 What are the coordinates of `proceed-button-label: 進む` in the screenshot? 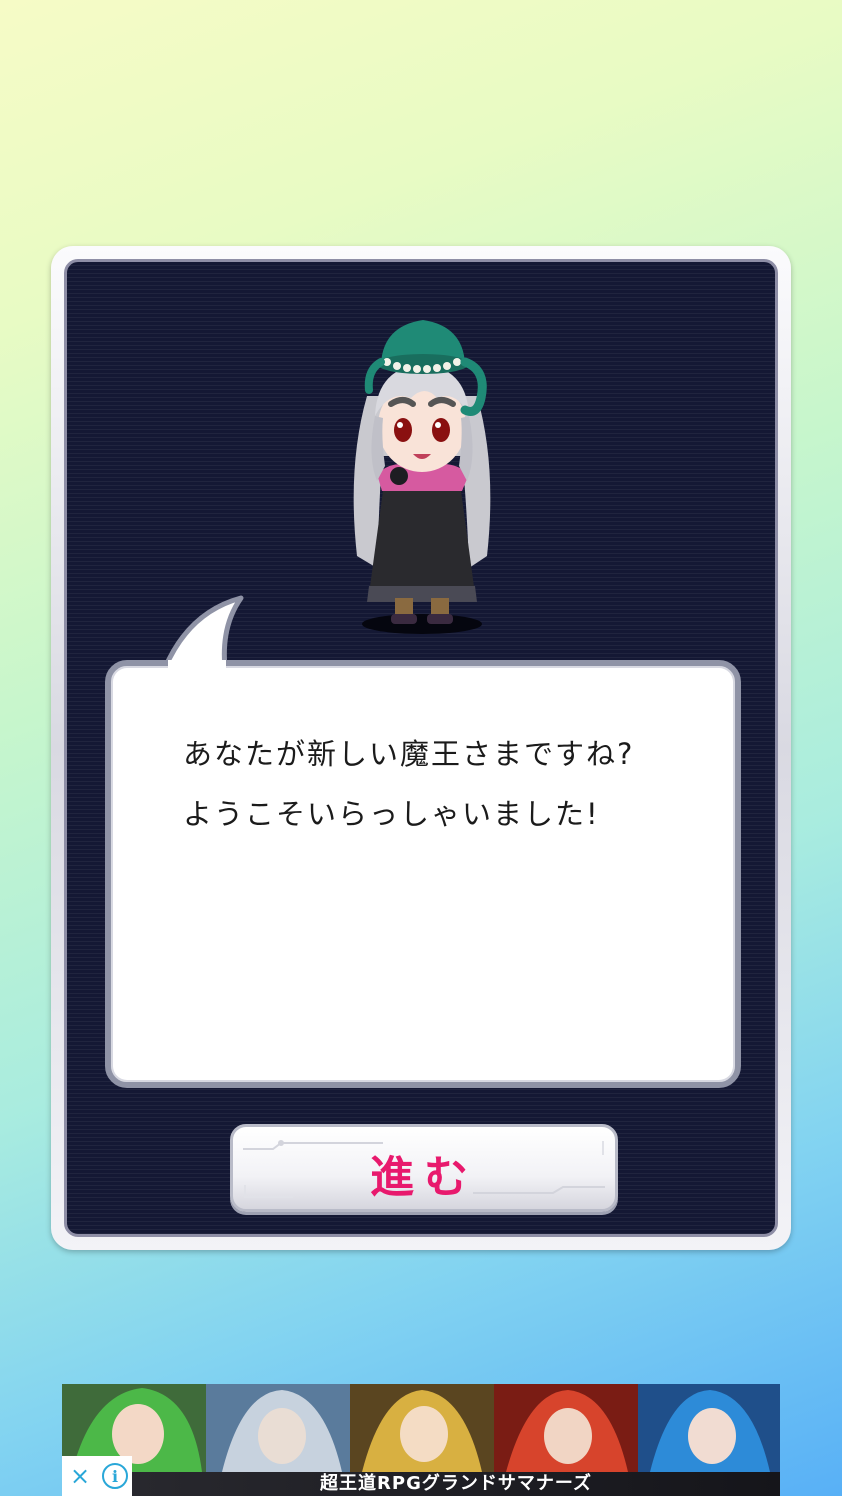 It's located at (424, 1177).